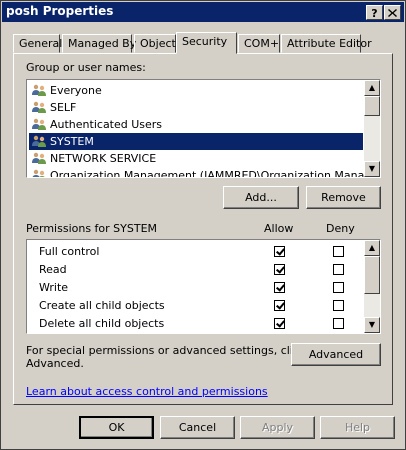 Image resolution: width=406 pixels, height=450 pixels. Describe the element at coordinates (372, 128) in the screenshot. I see `group-list-scrollbar: ▲ ▼` at that location.